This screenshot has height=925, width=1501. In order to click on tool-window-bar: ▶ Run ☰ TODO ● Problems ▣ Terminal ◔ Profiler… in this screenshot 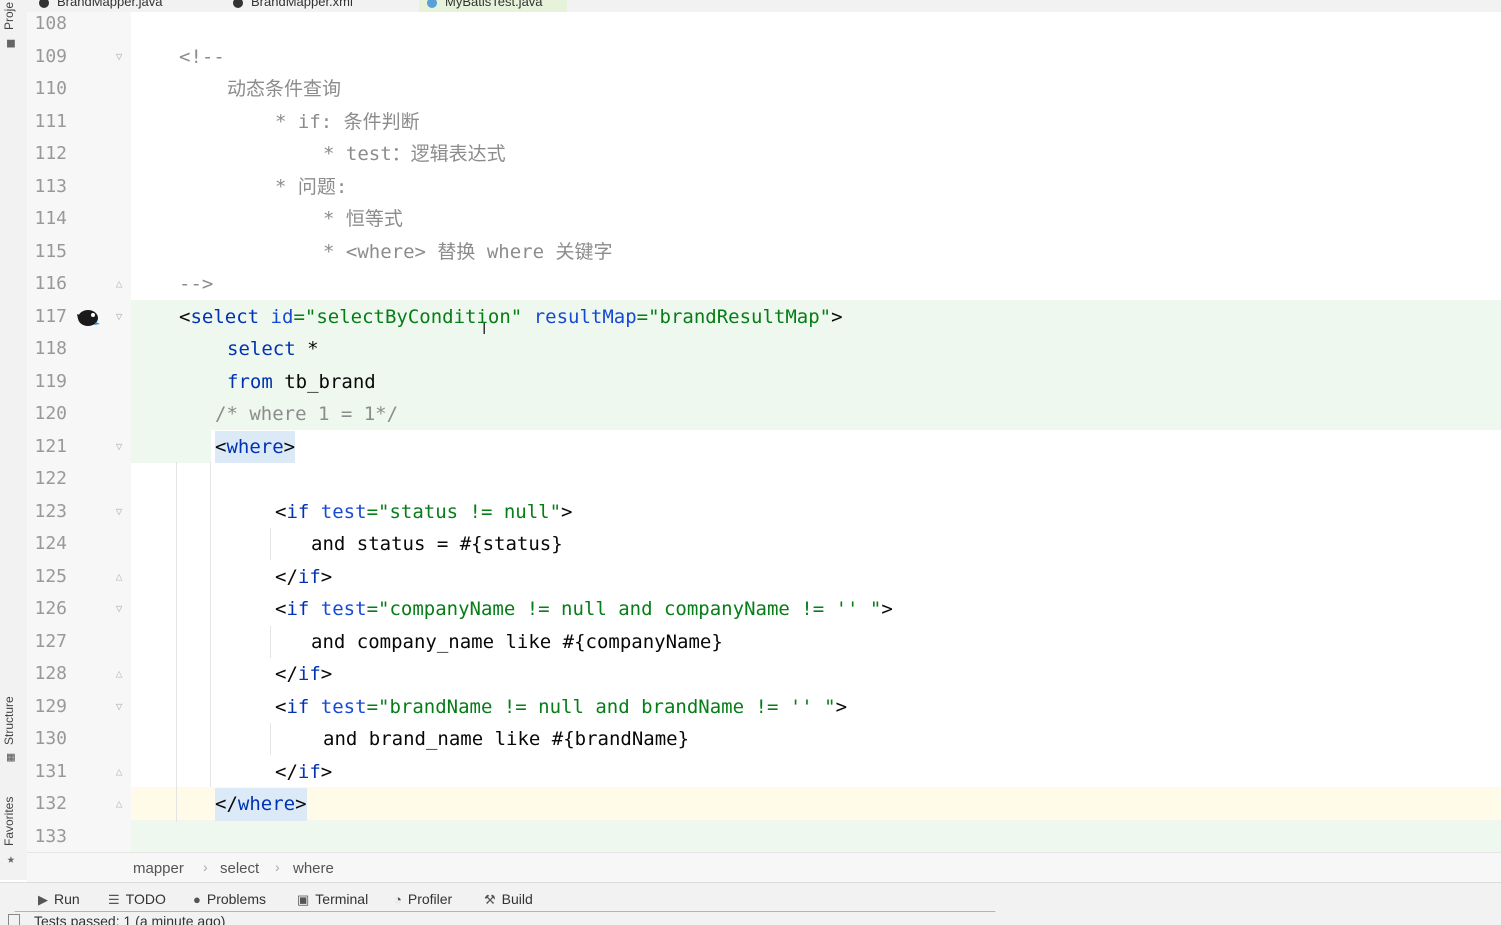, I will do `click(750, 897)`.